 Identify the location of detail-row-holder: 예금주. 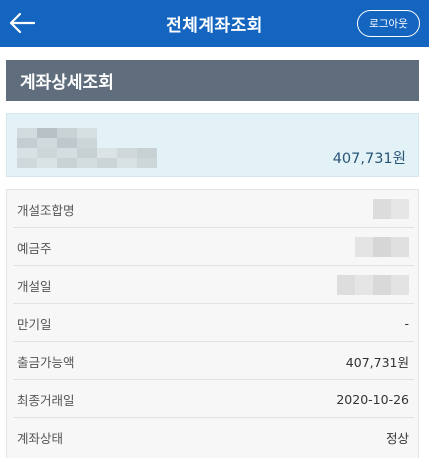
(213, 247).